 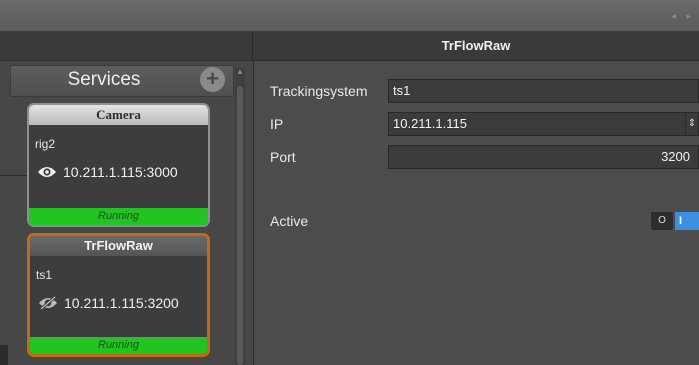 I want to click on ip-label: IP, so click(x=277, y=124).